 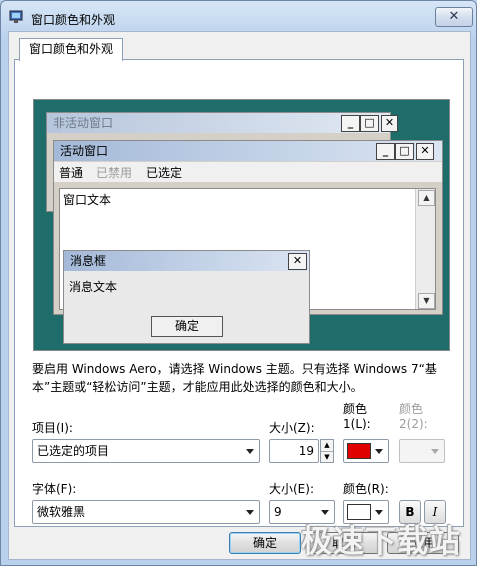 I want to click on font-select-value: 微软雅黑, so click(x=61, y=512).